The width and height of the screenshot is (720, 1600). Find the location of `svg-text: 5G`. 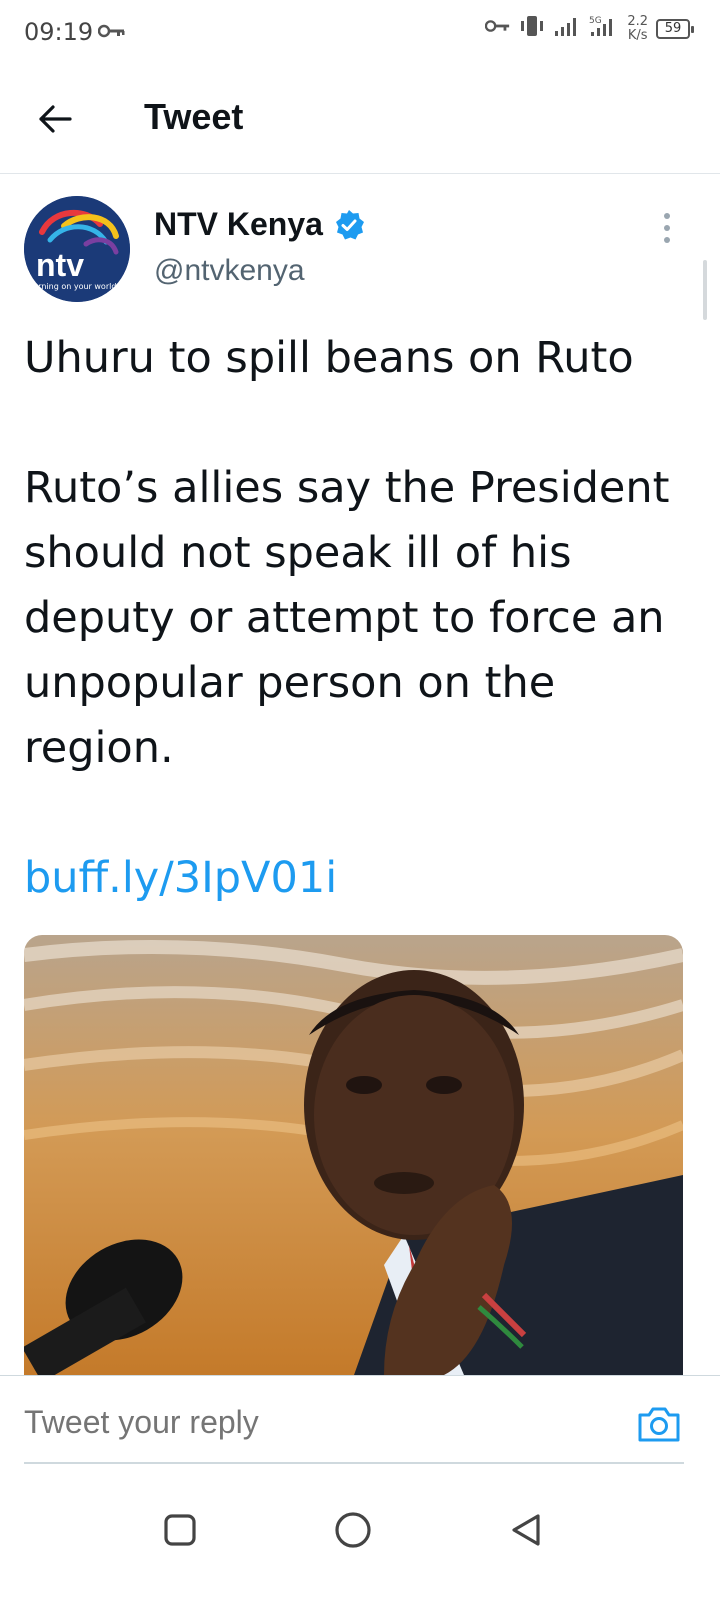

svg-text: 5G is located at coordinates (595, 21).